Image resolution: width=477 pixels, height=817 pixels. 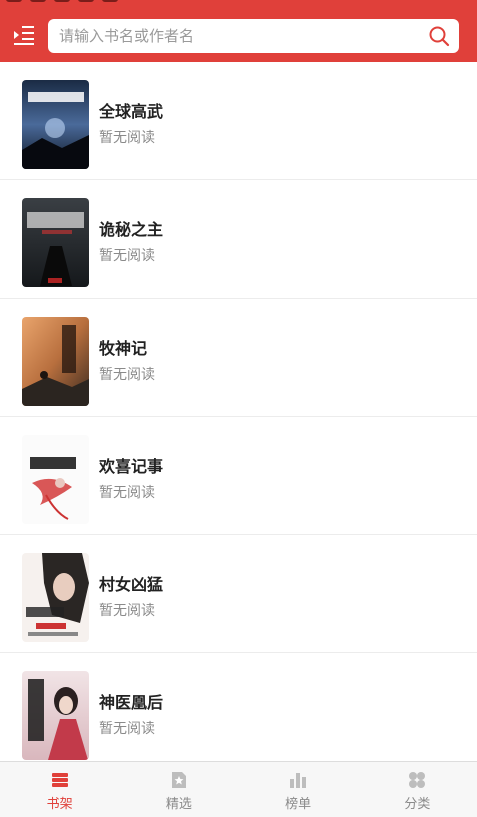 I want to click on book-title: 欢喜记事, so click(x=131, y=466).